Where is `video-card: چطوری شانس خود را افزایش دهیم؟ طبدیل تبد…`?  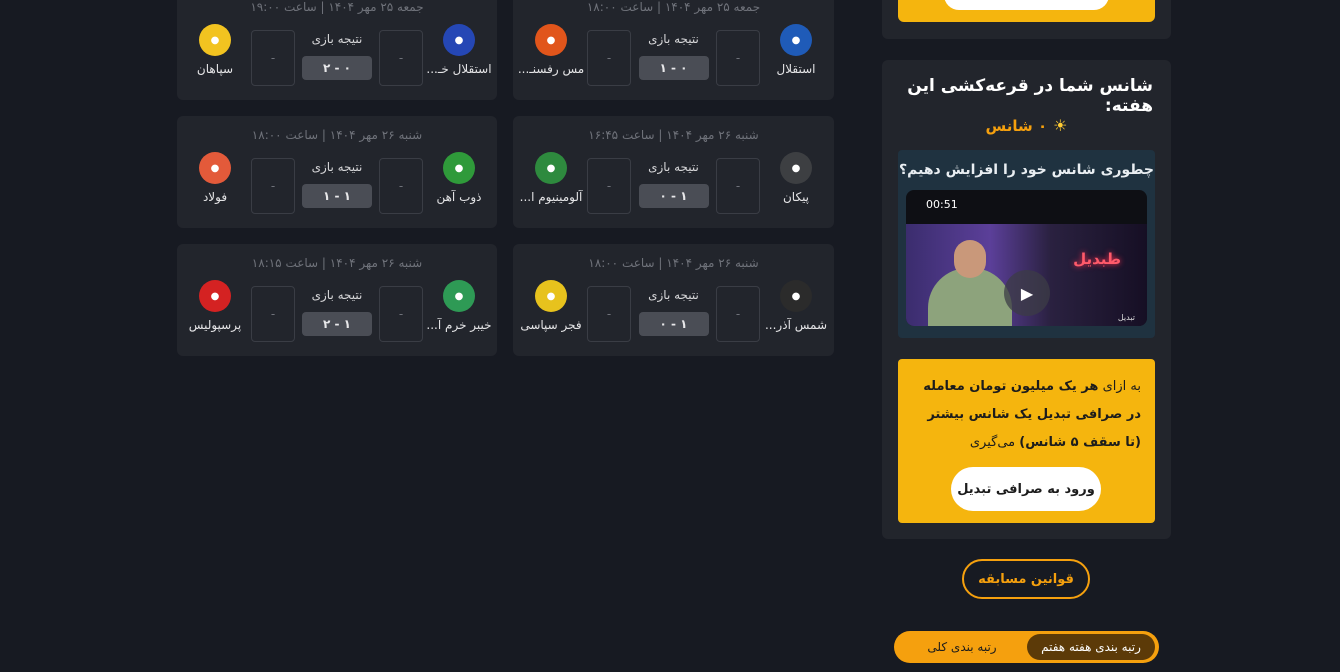
video-card: چطوری شانس خود را افزایش دهیم؟ طبدیل تبد… is located at coordinates (1026, 244).